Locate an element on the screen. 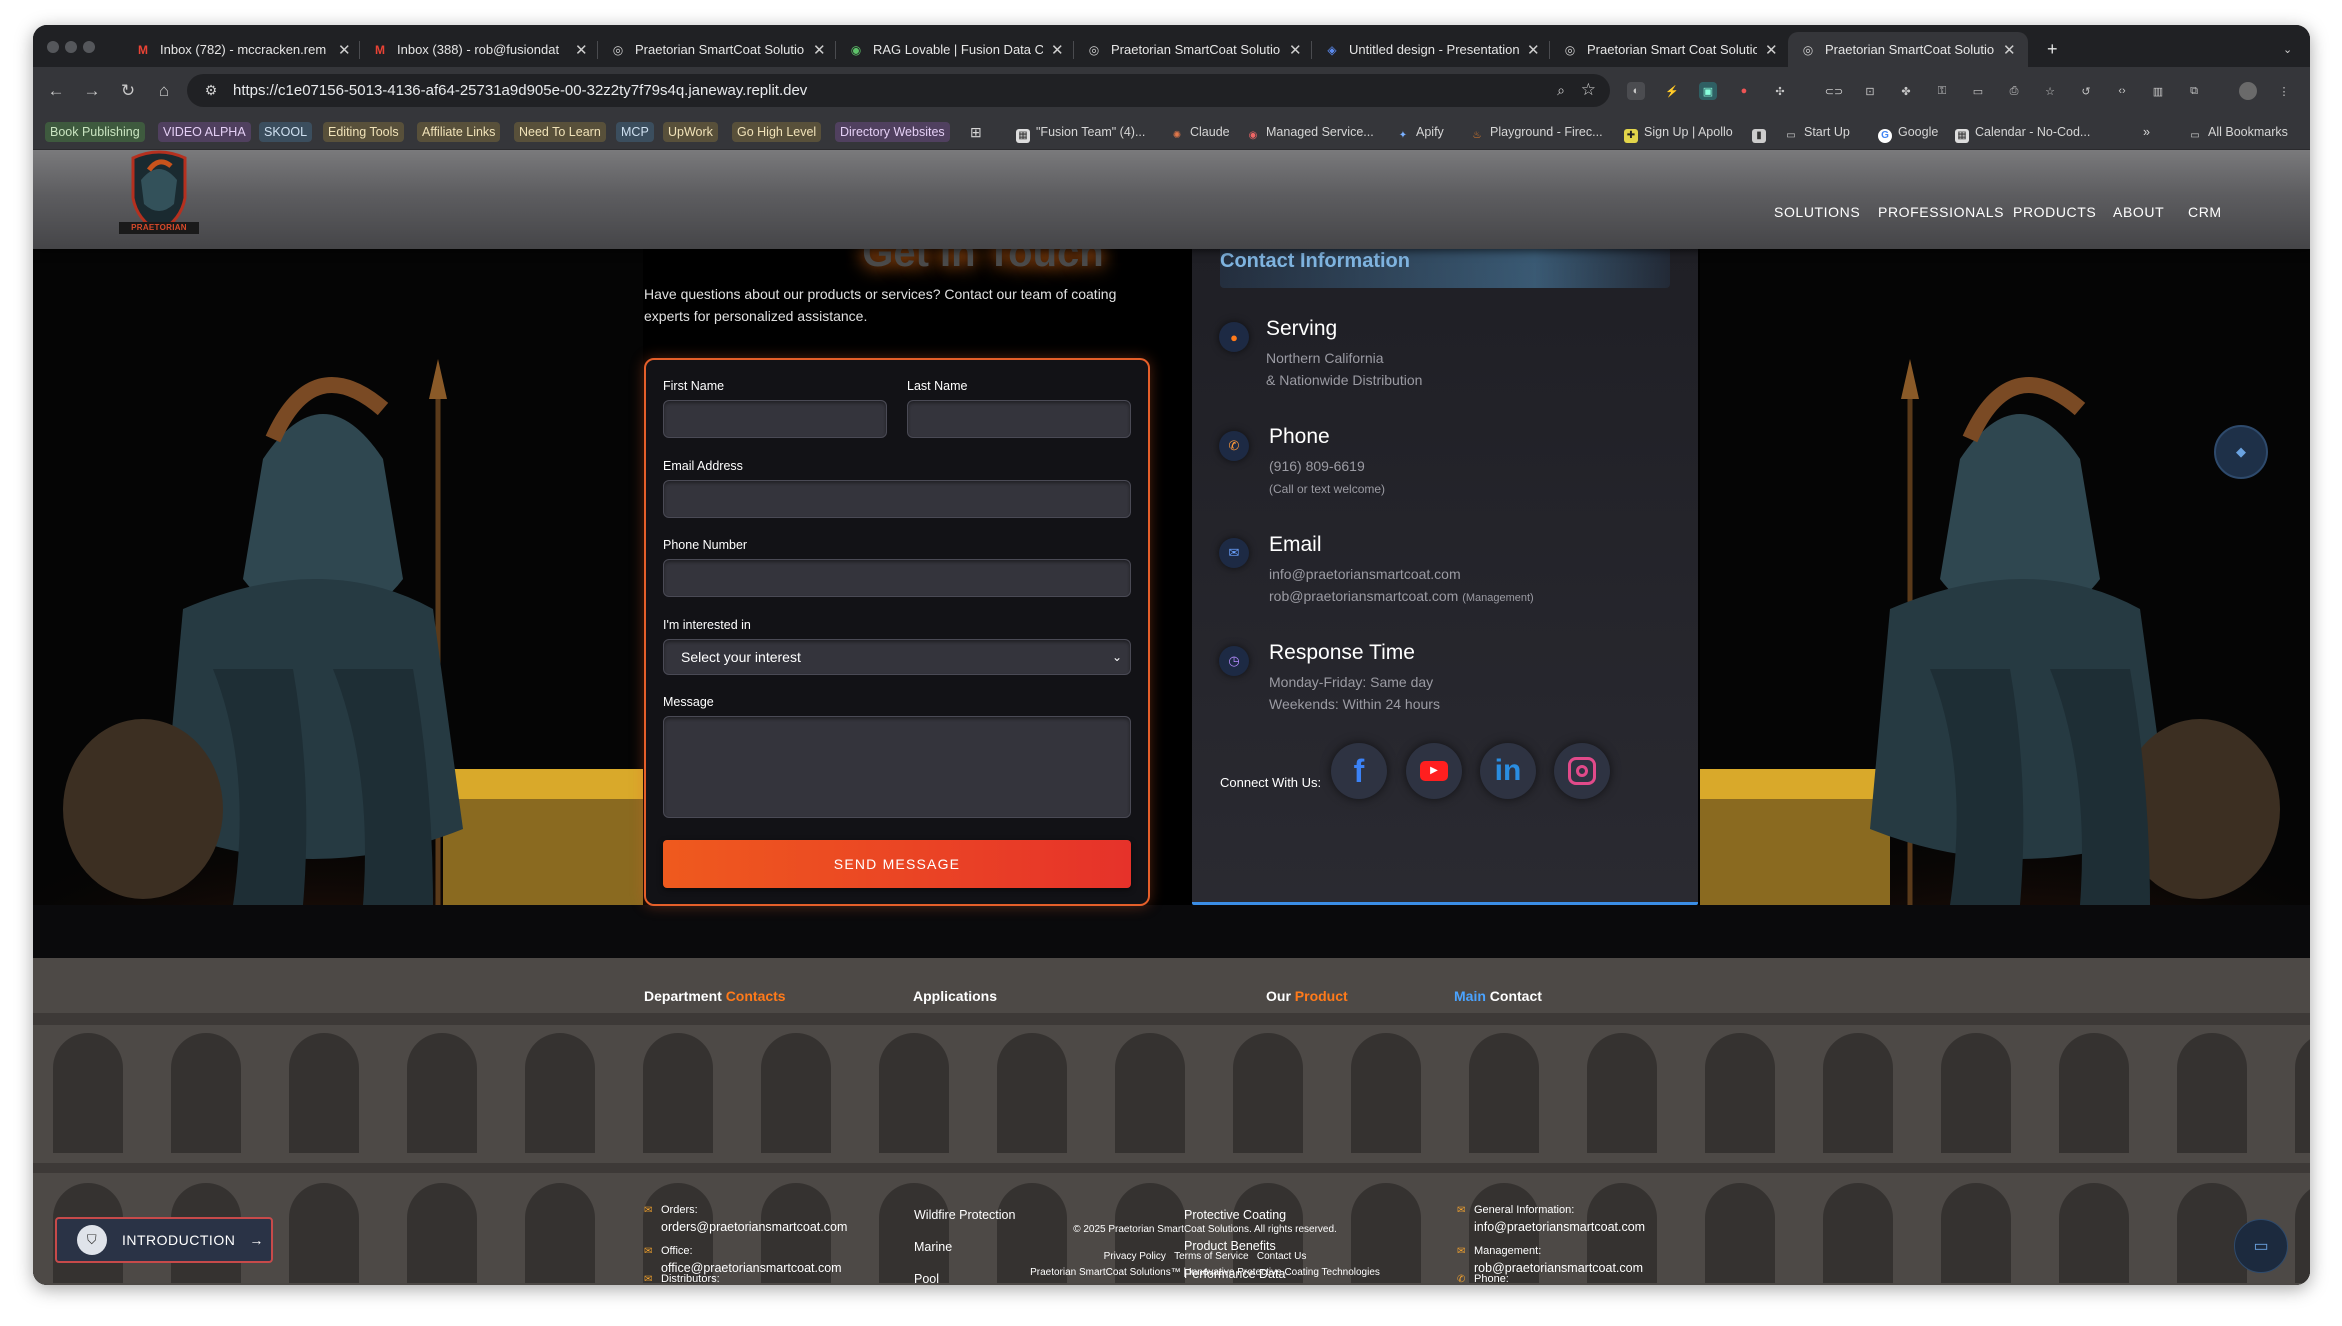  link-icon: ⊂⊃ is located at coordinates (1834, 91).